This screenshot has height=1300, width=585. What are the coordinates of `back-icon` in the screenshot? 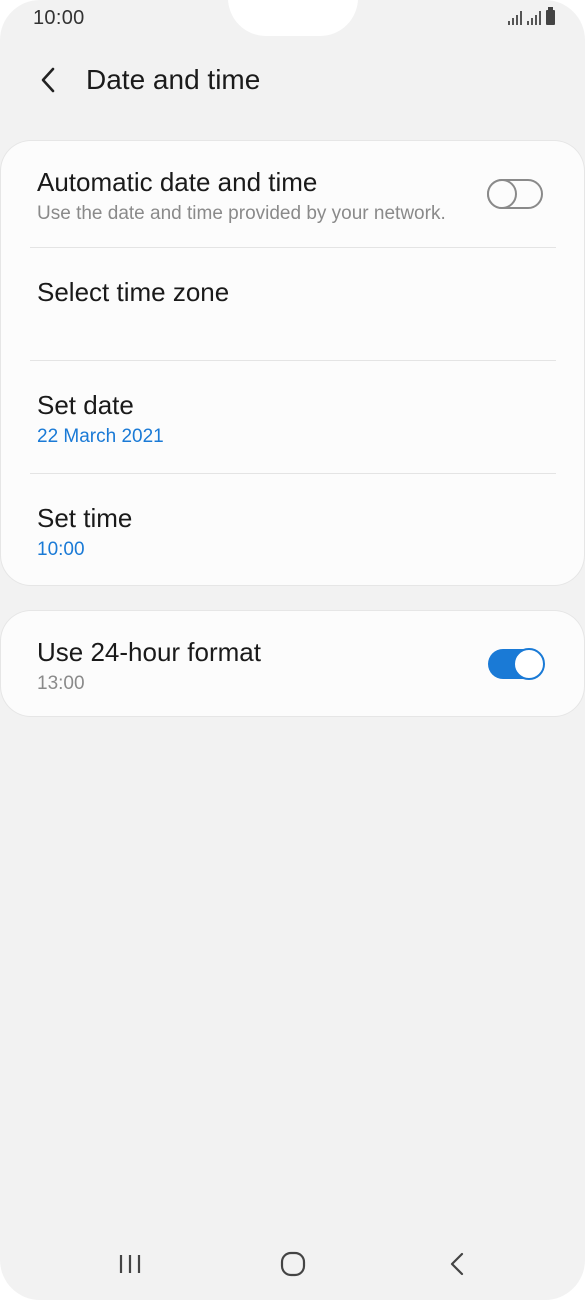 It's located at (457, 1264).